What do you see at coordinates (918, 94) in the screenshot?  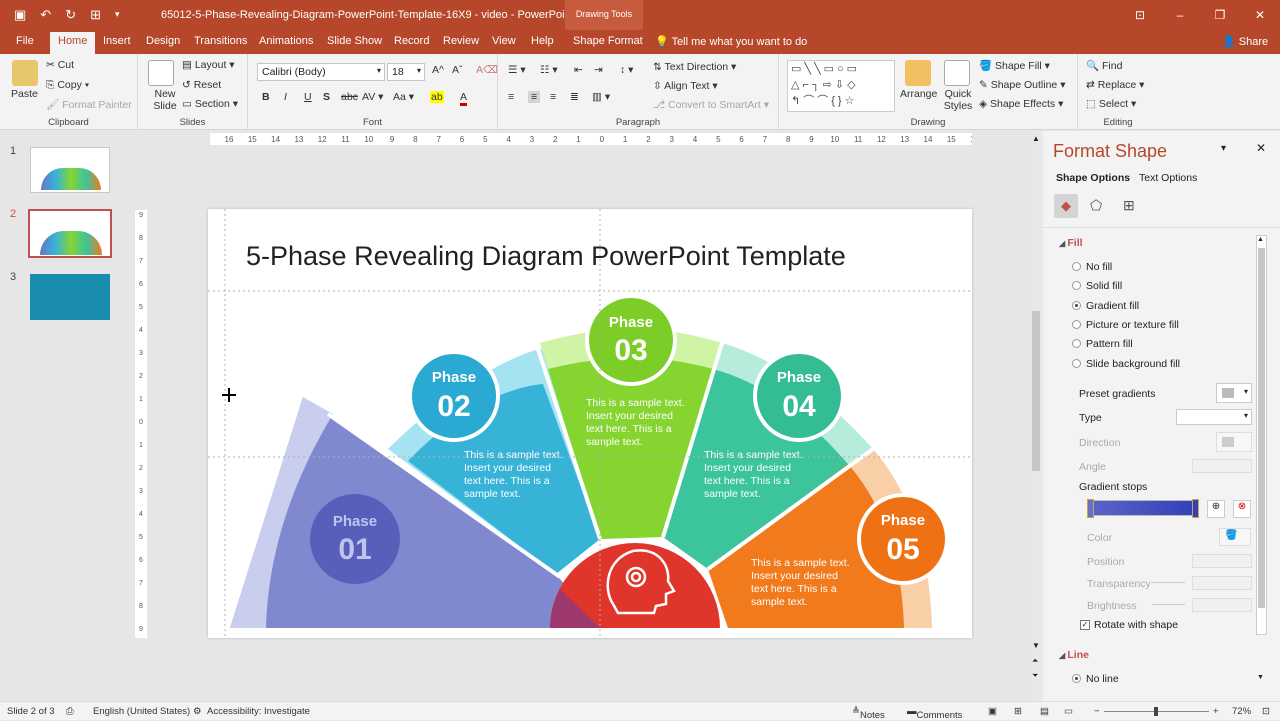 I see `arrange-button: Arrange` at bounding box center [918, 94].